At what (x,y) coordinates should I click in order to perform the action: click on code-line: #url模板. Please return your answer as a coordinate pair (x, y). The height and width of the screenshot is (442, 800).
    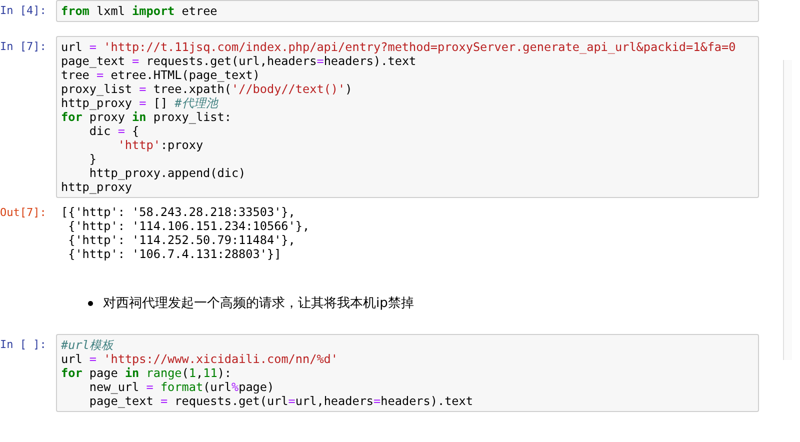
    Looking at the image, I should click on (88, 345).